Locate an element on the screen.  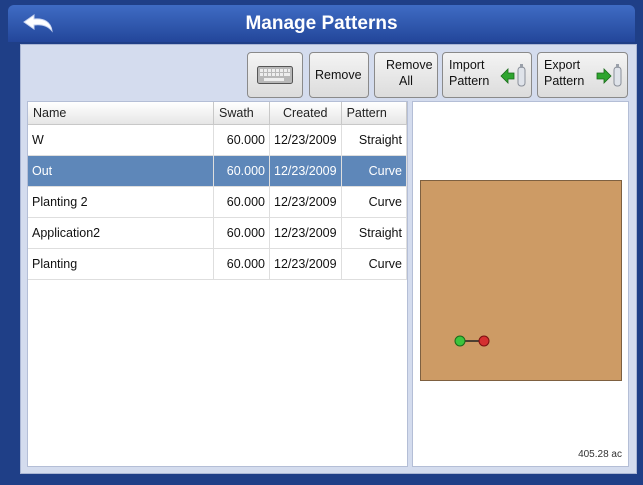
column-header-swath: Swath is located at coordinates (241, 113).